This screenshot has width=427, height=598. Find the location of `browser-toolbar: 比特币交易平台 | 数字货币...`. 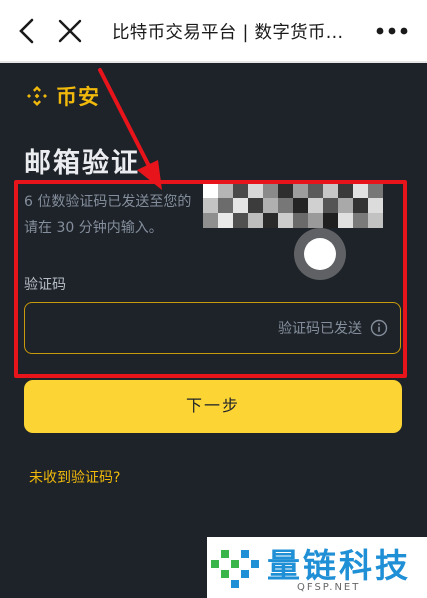

browser-toolbar: 比特币交易平台 | 数字货币... is located at coordinates (213, 30).